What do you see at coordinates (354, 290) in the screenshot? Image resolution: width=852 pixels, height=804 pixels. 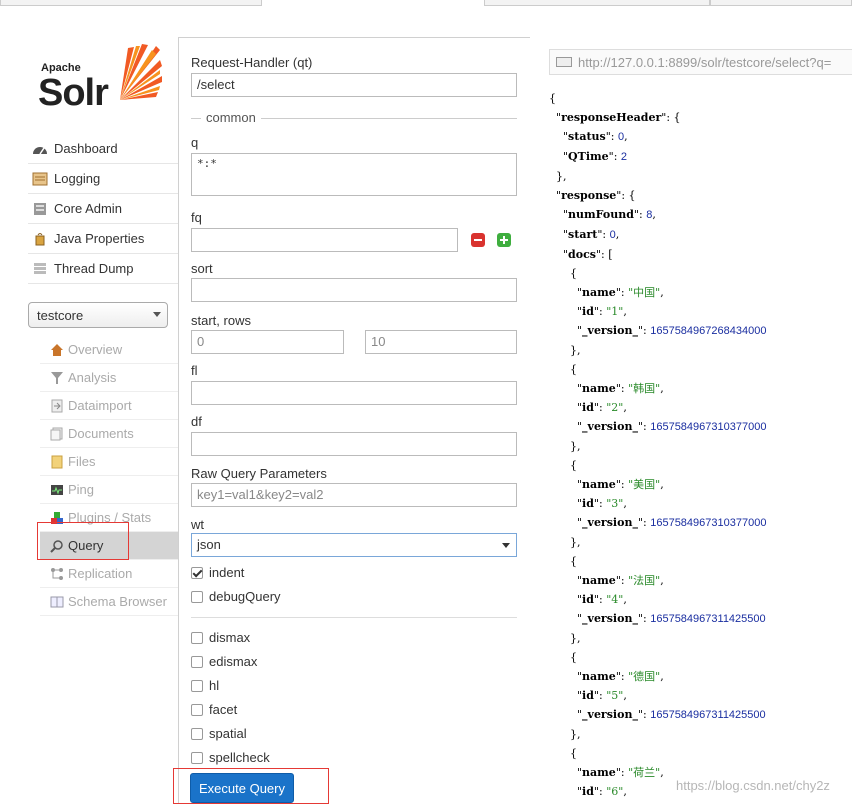 I see `sort-input` at bounding box center [354, 290].